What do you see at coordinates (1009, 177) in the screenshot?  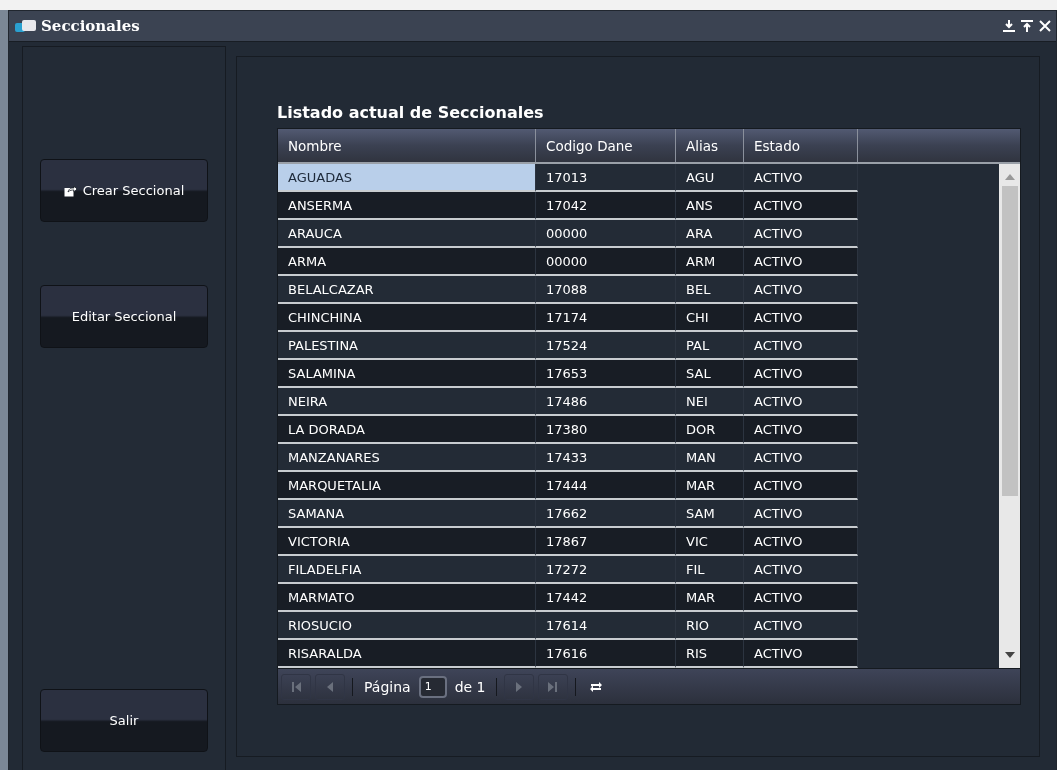 I see `scroll-up-icon` at bounding box center [1009, 177].